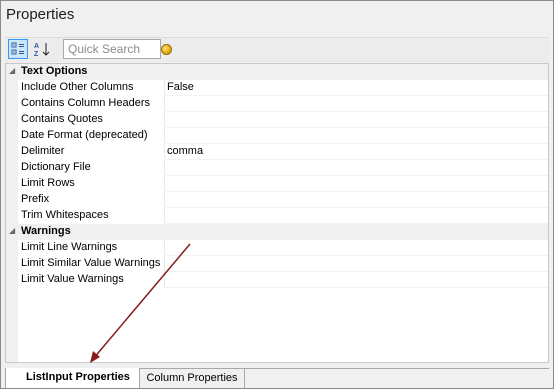 The height and width of the screenshot is (389, 554). I want to click on tab-column-properties: Column Properties, so click(192, 378).